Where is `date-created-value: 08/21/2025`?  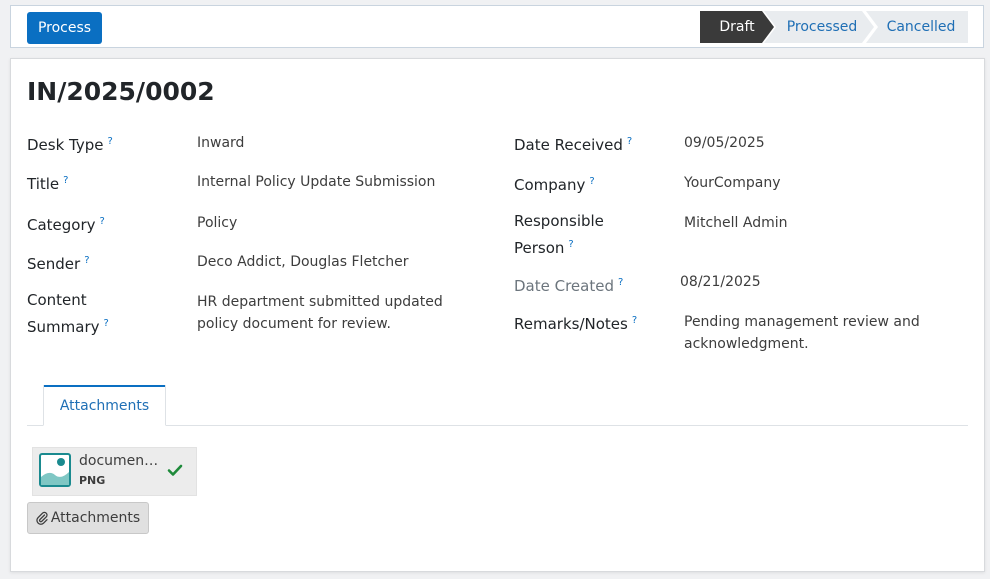 date-created-value: 08/21/2025 is located at coordinates (720, 282).